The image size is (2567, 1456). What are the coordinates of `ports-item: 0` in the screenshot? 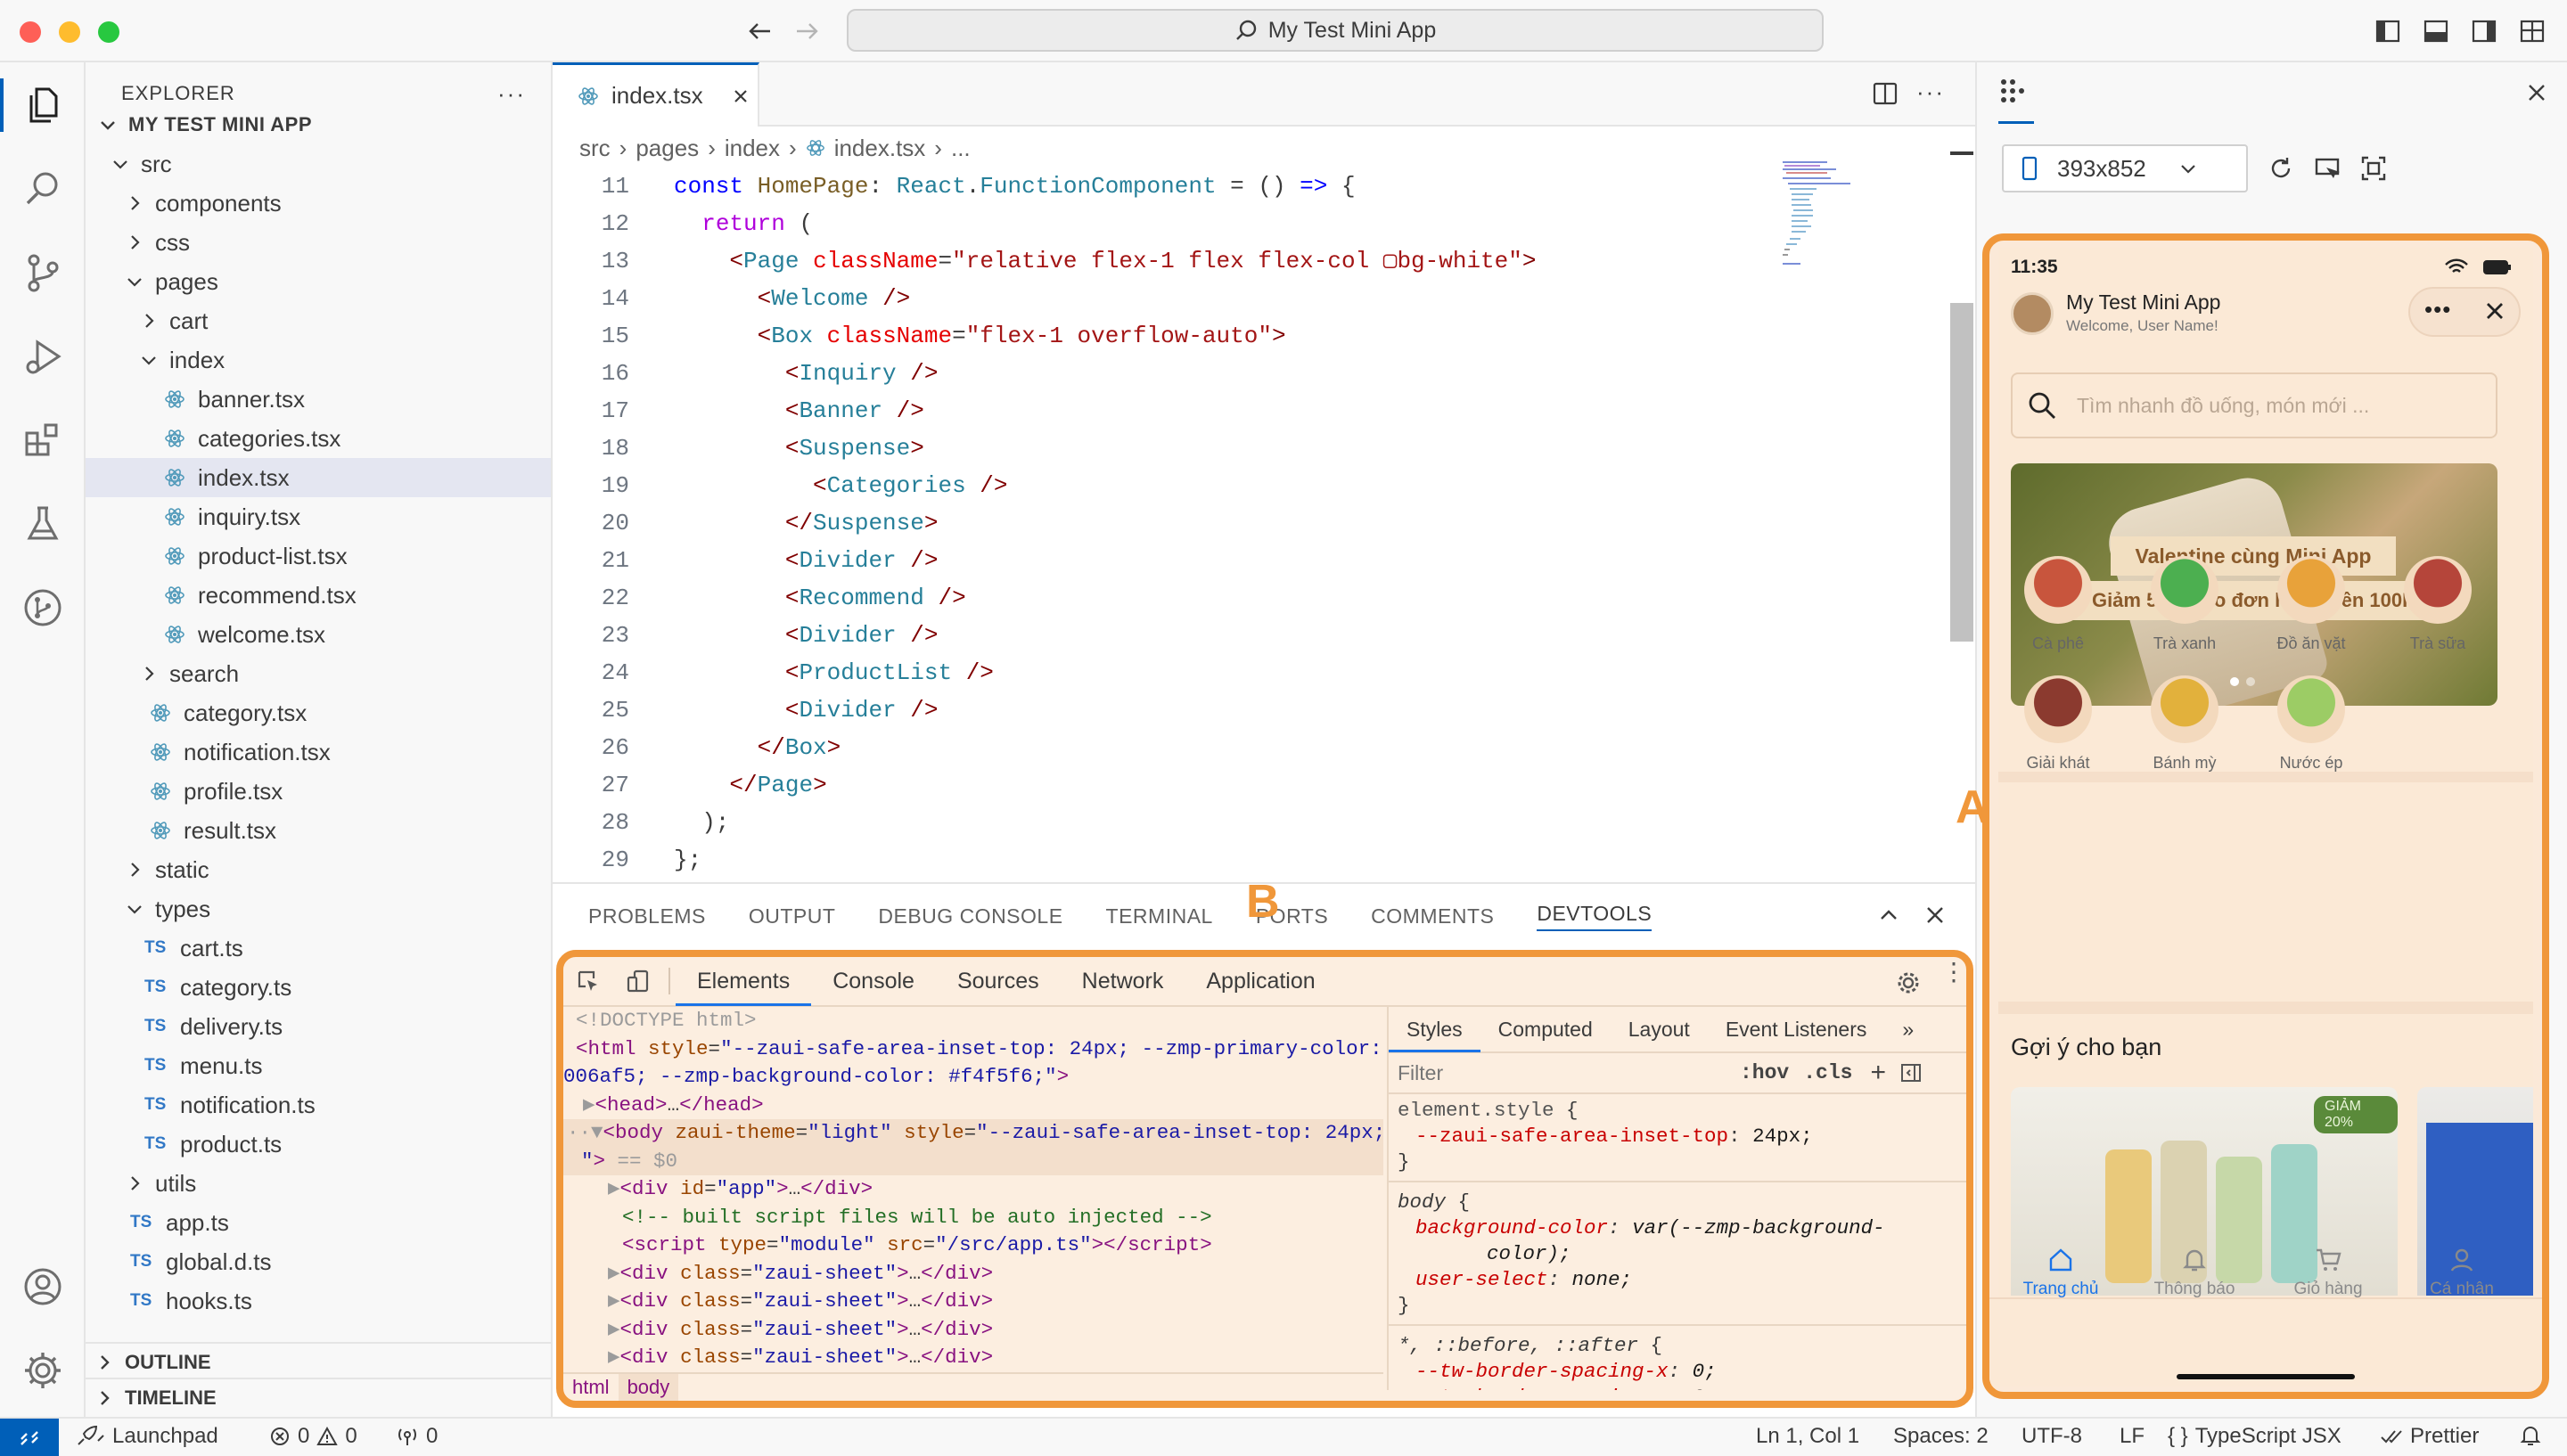 It's located at (417, 1436).